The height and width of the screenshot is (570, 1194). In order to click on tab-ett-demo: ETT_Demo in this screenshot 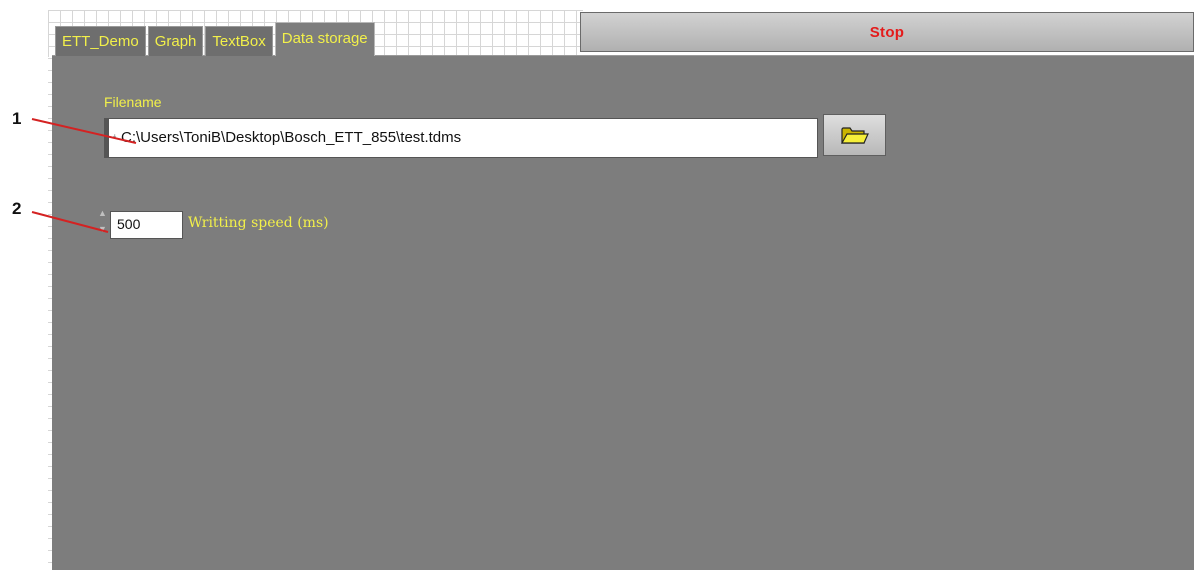, I will do `click(100, 41)`.